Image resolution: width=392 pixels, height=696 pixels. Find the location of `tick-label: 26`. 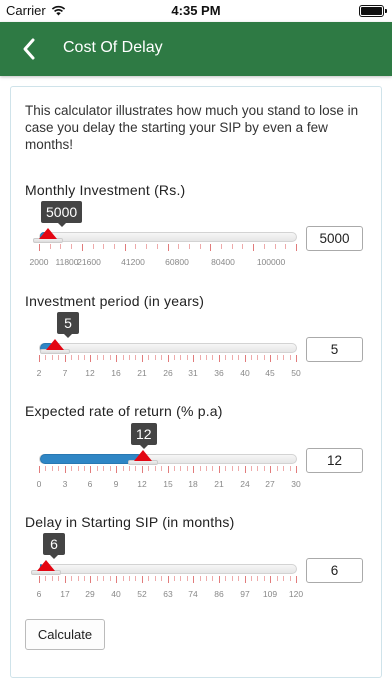

tick-label: 26 is located at coordinates (168, 373).